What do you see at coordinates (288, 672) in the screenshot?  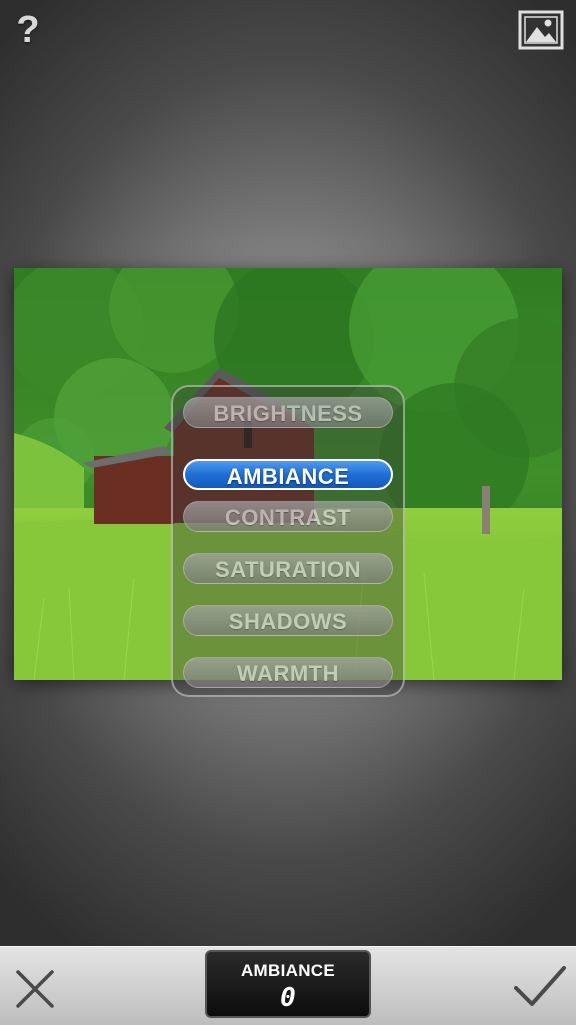 I see `menu-item-warmth: WARMTH` at bounding box center [288, 672].